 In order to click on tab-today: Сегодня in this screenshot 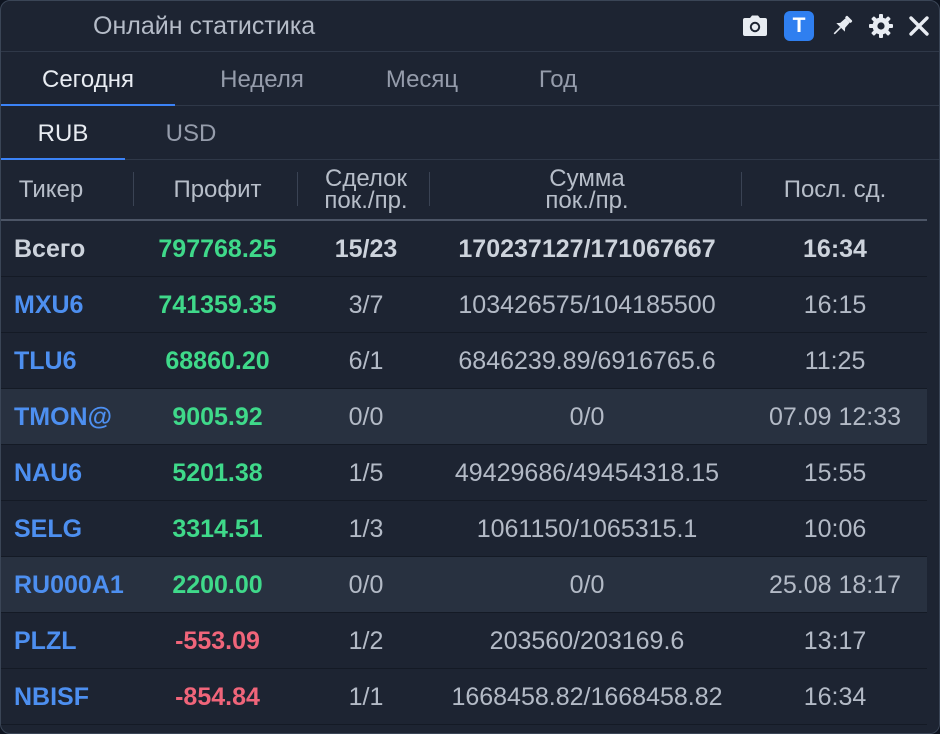, I will do `click(88, 79)`.